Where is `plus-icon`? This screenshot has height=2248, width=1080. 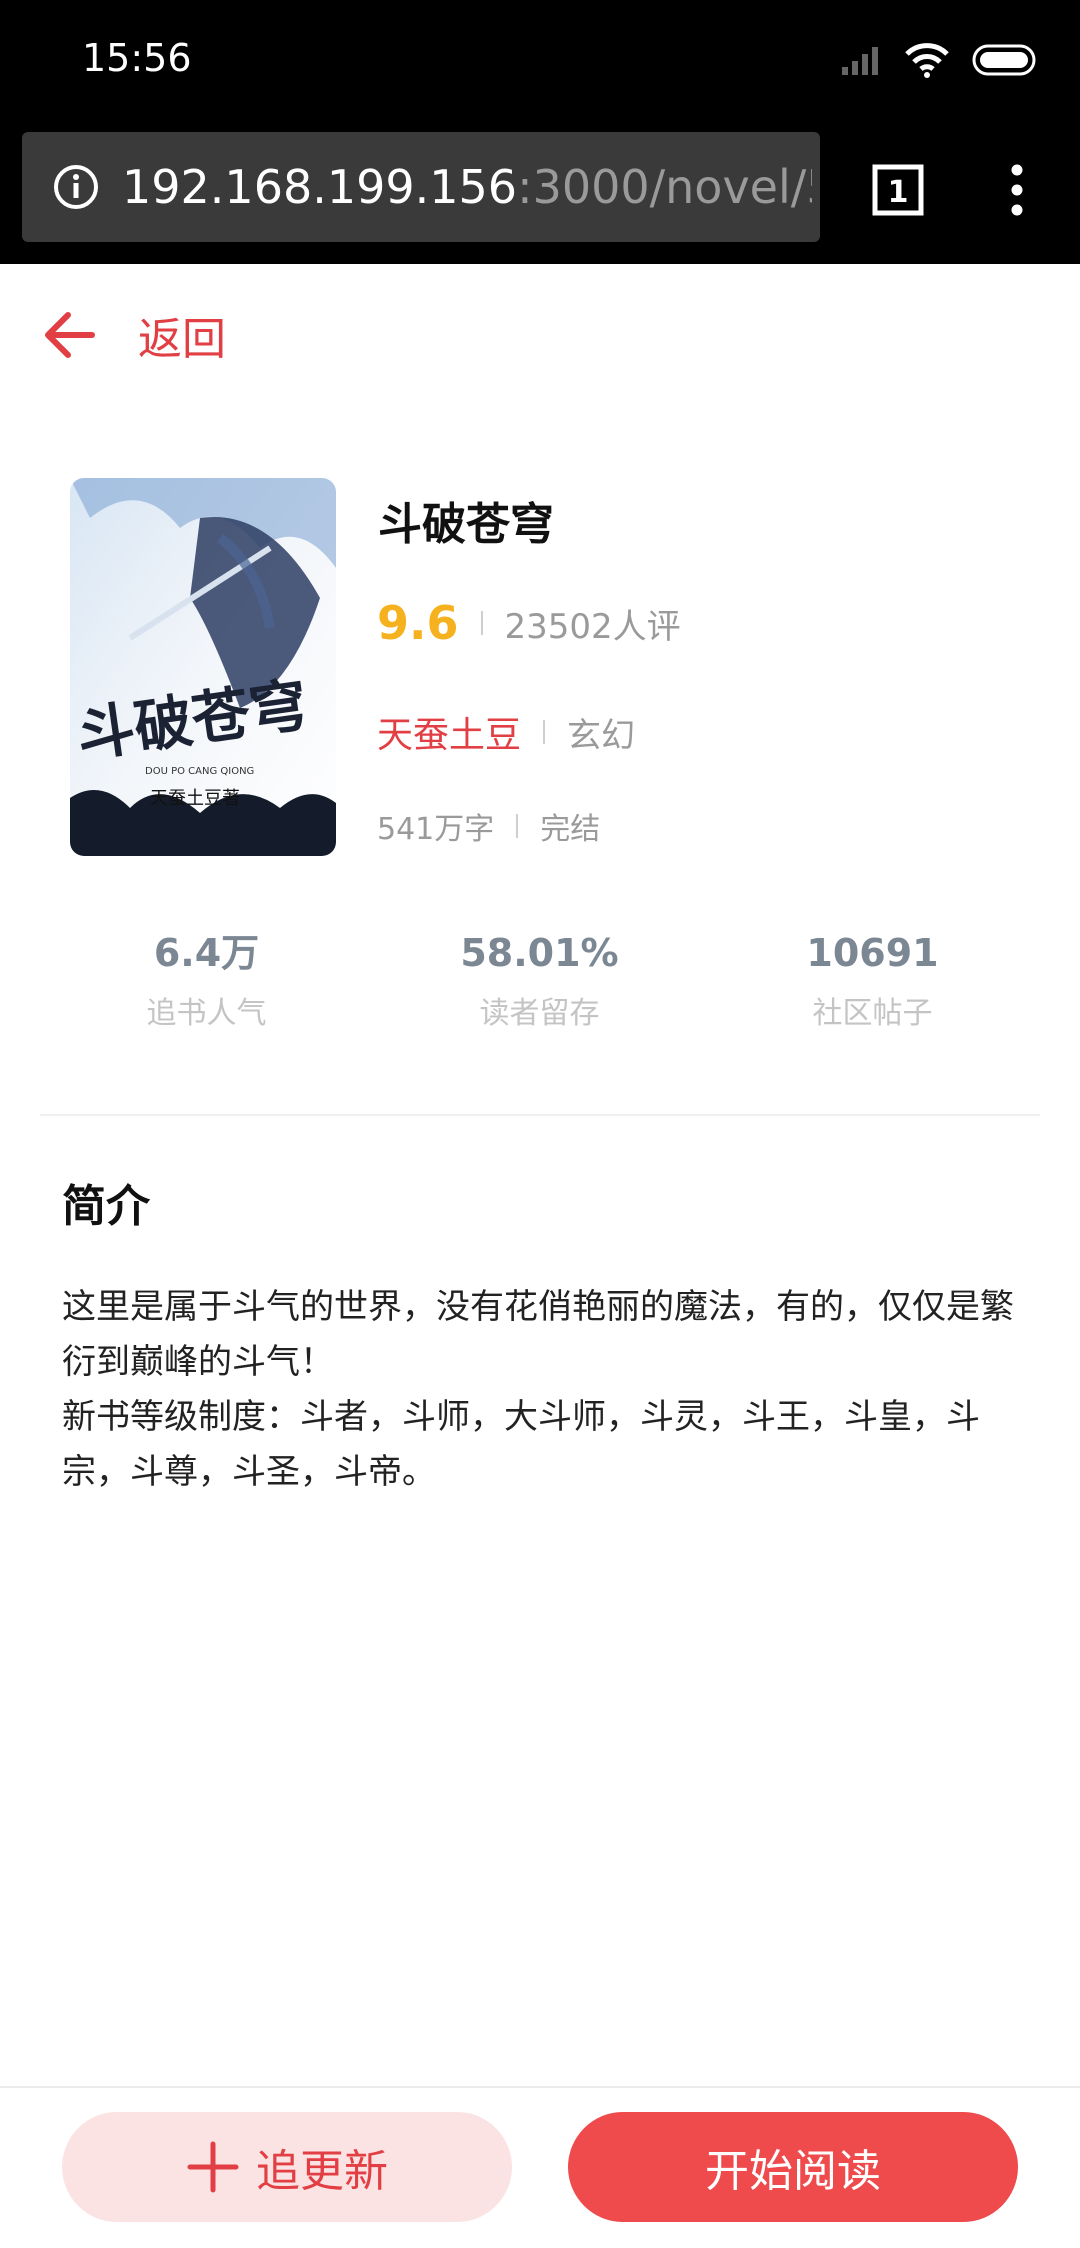 plus-icon is located at coordinates (213, 2167).